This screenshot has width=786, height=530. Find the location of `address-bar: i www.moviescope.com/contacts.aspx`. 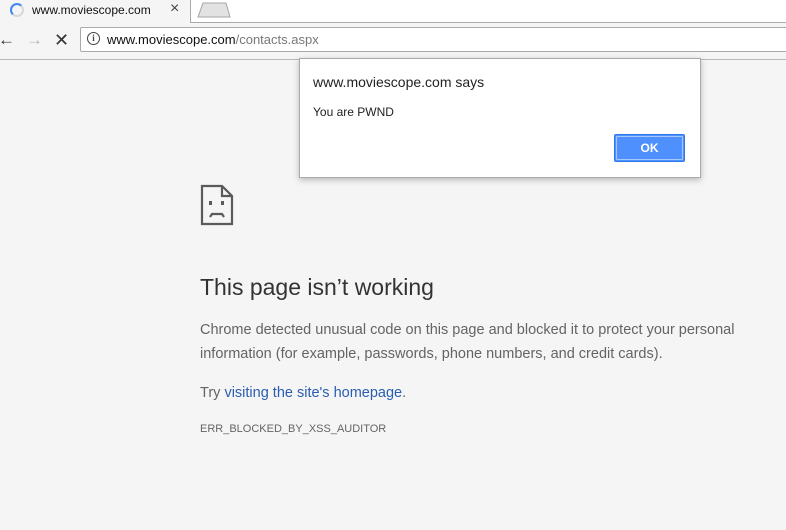

address-bar: i www.moviescope.com/contacts.aspx is located at coordinates (433, 39).